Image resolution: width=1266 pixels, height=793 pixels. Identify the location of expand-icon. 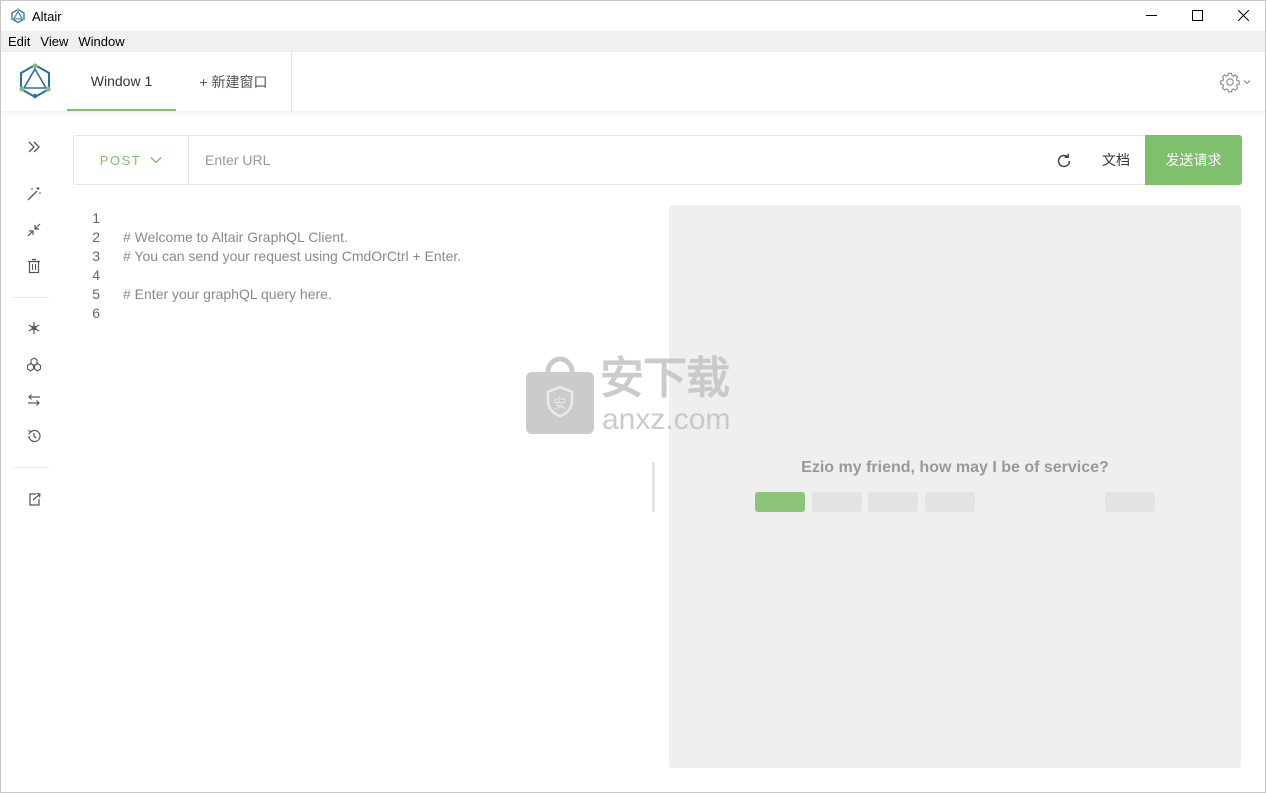
(34, 147).